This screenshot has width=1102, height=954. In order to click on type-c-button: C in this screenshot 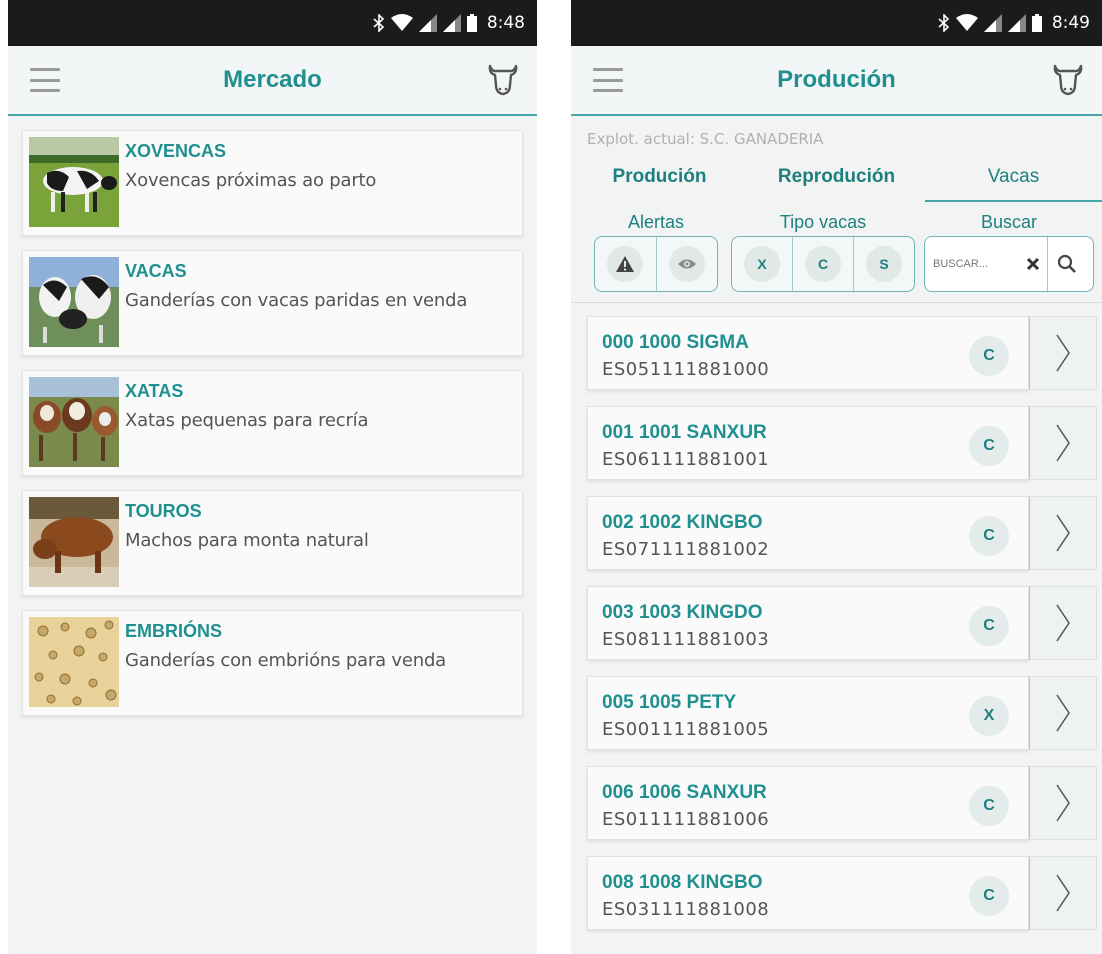, I will do `click(823, 264)`.